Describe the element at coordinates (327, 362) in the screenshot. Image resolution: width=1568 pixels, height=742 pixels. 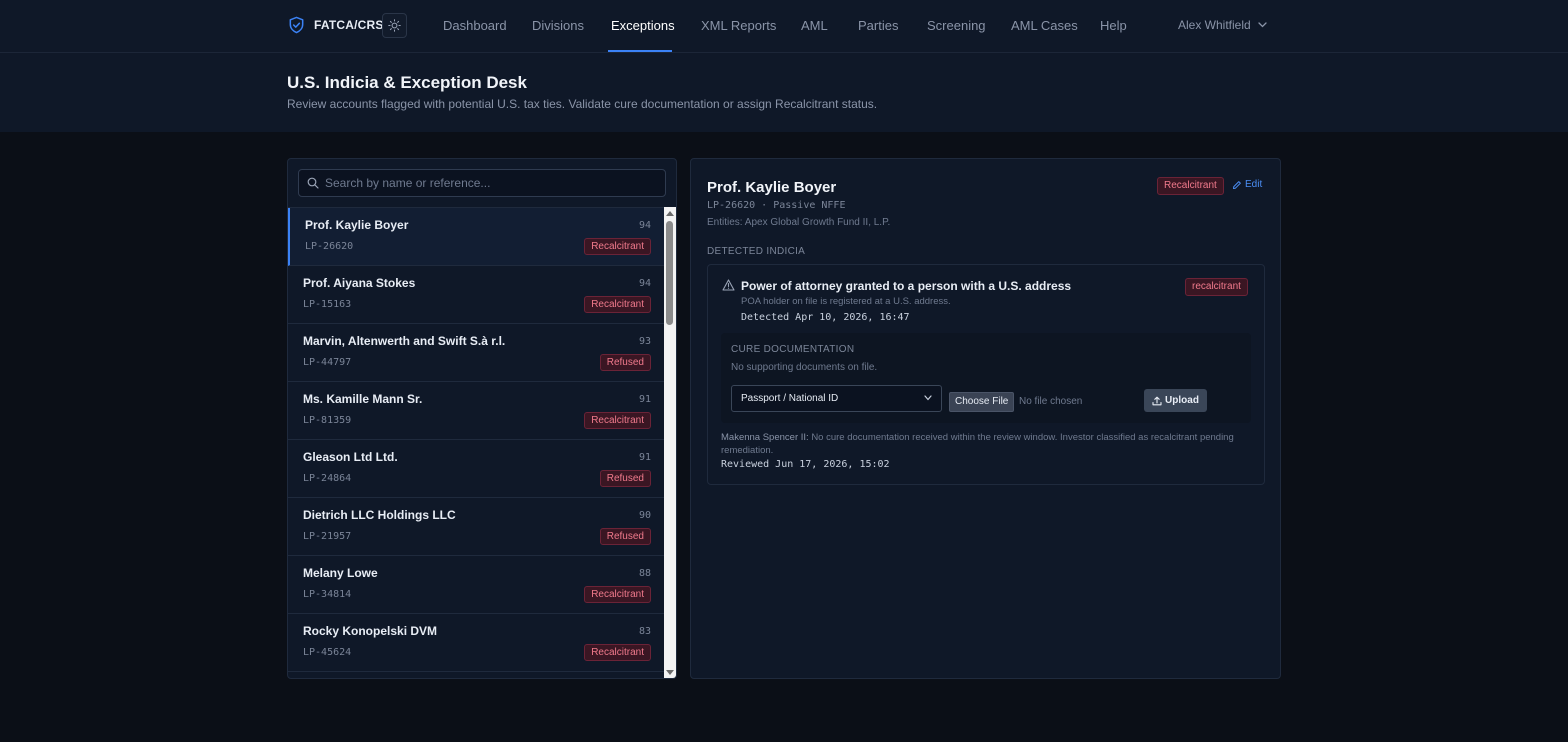
I see `party-ref: LP-44797` at that location.